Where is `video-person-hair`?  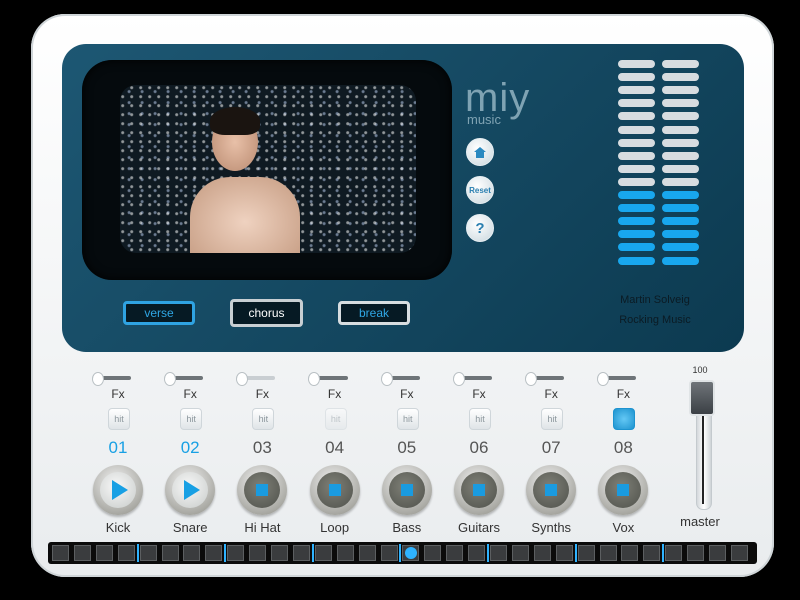
video-person-hair is located at coordinates (235, 121).